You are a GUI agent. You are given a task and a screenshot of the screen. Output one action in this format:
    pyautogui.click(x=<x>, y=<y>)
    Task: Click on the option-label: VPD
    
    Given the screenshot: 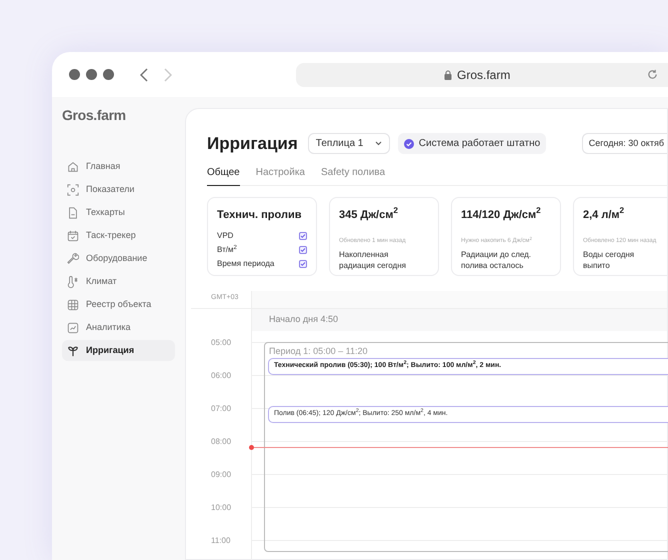 What is the action you would take?
    pyautogui.click(x=225, y=236)
    